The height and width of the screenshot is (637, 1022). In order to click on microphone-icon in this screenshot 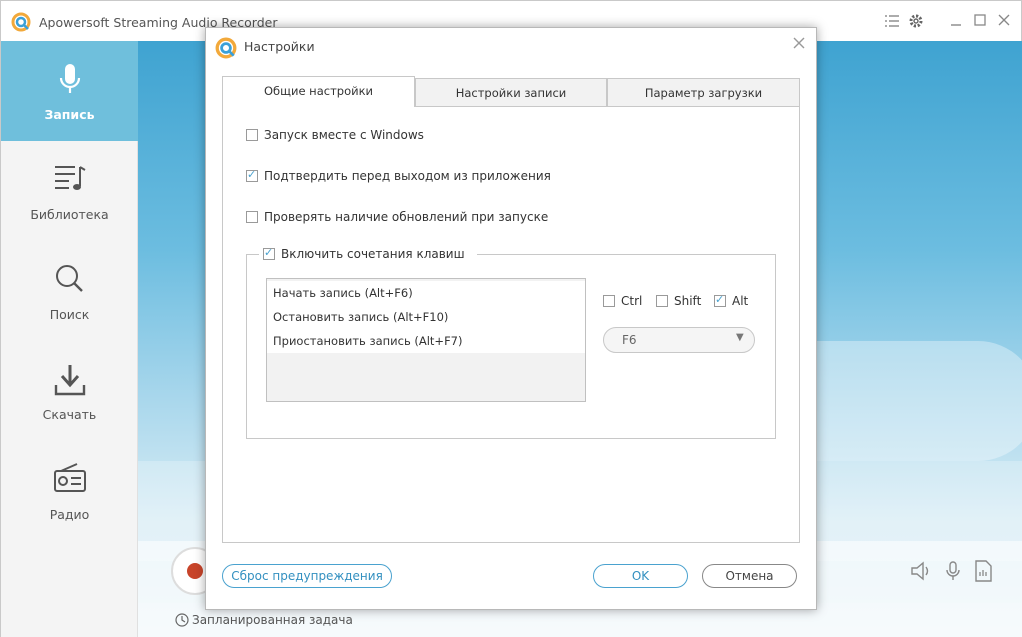, I will do `click(70, 82)`.